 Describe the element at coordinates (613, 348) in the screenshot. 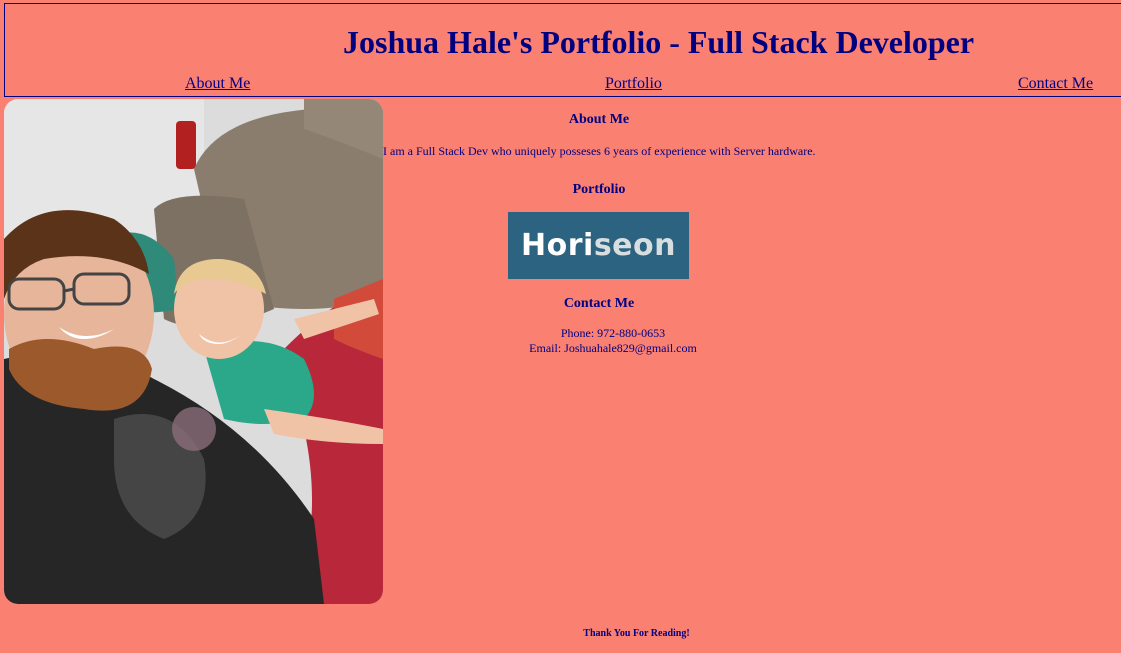

I see `contact-email: Email: Joshuahale829@gmail.com` at that location.